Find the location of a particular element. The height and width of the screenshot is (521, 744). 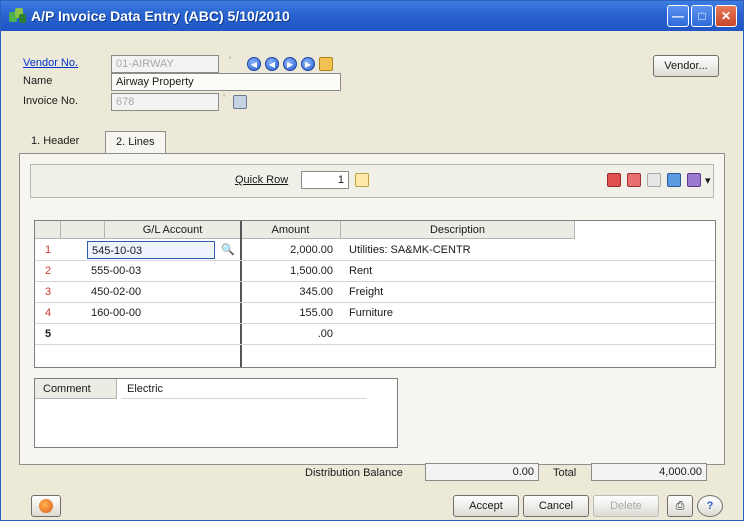

cancel-button-label: Cancel is located at coordinates (556, 506).